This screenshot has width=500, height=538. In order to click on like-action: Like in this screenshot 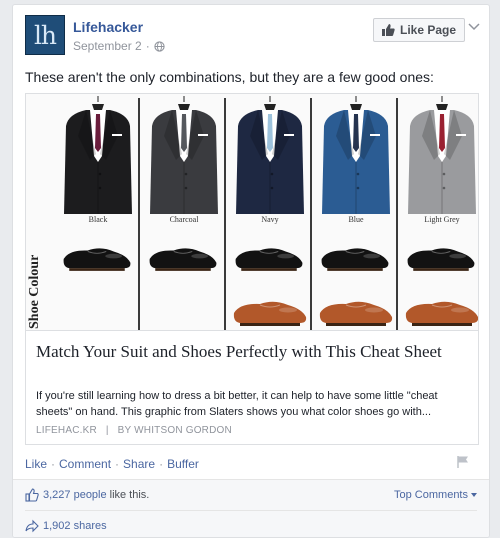, I will do `click(36, 464)`.